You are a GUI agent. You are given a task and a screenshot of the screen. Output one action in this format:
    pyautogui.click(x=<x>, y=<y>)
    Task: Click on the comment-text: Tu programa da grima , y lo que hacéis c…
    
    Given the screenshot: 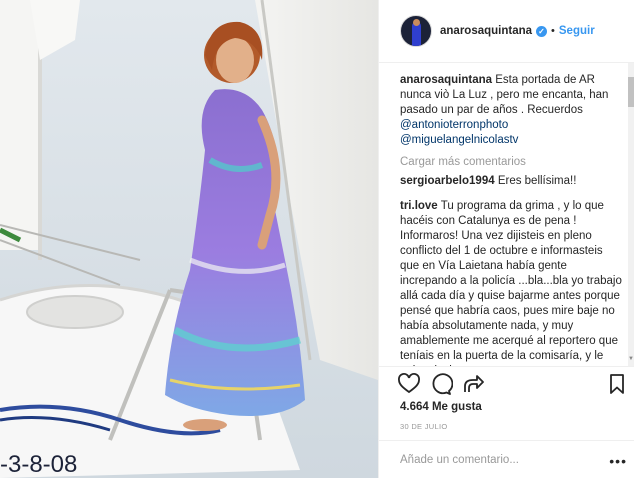 What is the action you would take?
    pyautogui.click(x=511, y=283)
    